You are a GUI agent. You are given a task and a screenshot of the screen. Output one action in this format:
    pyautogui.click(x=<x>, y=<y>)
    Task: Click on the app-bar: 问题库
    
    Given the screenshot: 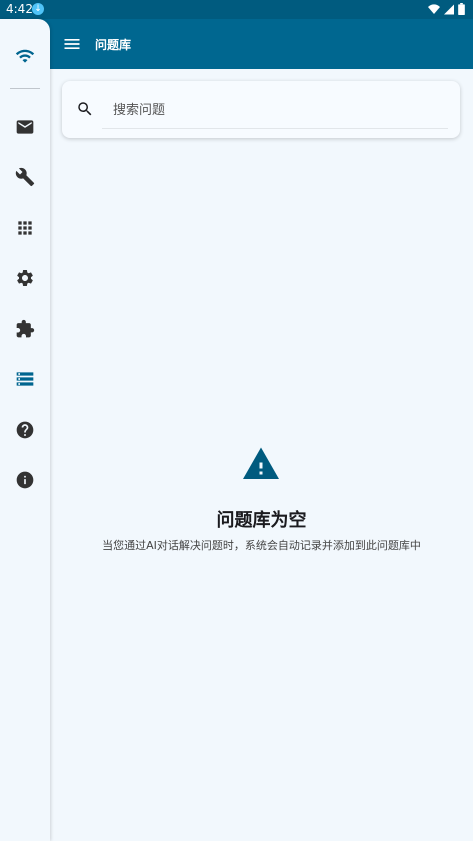 What is the action you would take?
    pyautogui.click(x=236, y=44)
    